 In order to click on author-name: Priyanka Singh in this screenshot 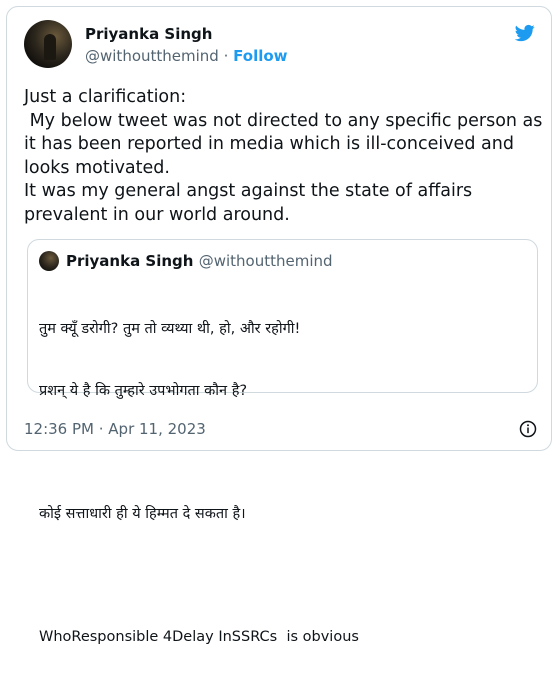, I will do `click(148, 34)`.